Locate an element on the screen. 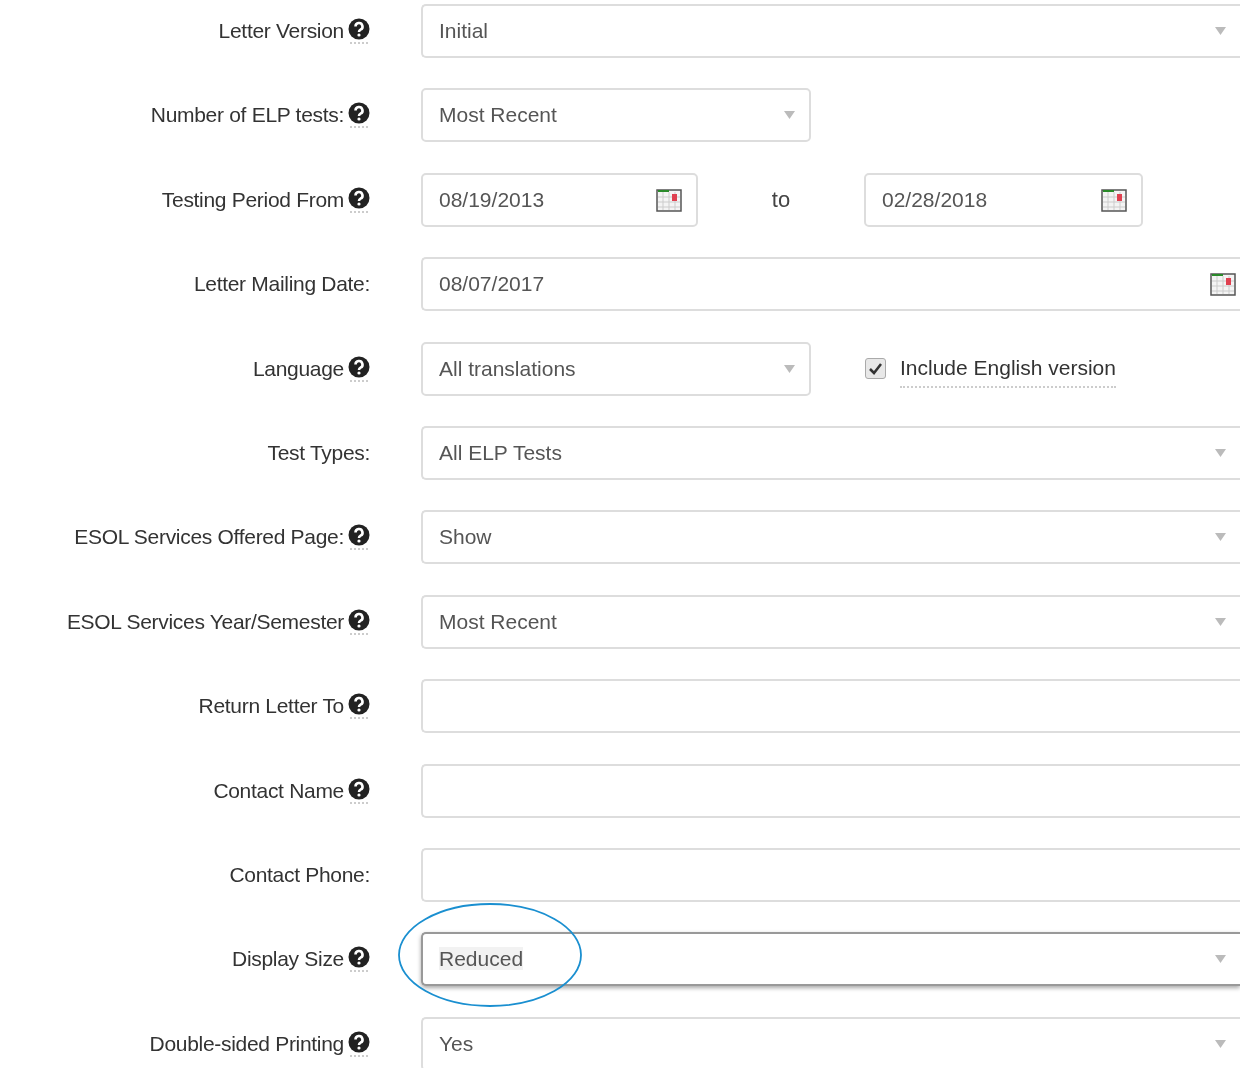 Image resolution: width=1240 pixels, height=1068 pixels. field-label: Testing Period From is located at coordinates (252, 199).